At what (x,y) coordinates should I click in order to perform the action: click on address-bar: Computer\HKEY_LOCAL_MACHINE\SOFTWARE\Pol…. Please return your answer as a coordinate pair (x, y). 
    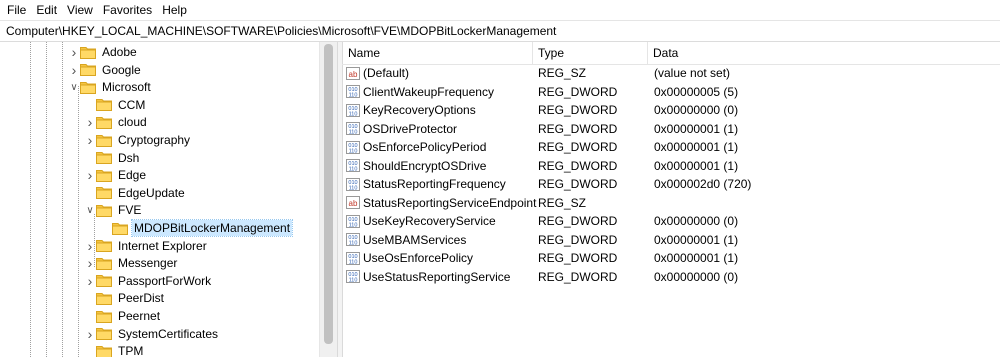
    Looking at the image, I should click on (500, 31).